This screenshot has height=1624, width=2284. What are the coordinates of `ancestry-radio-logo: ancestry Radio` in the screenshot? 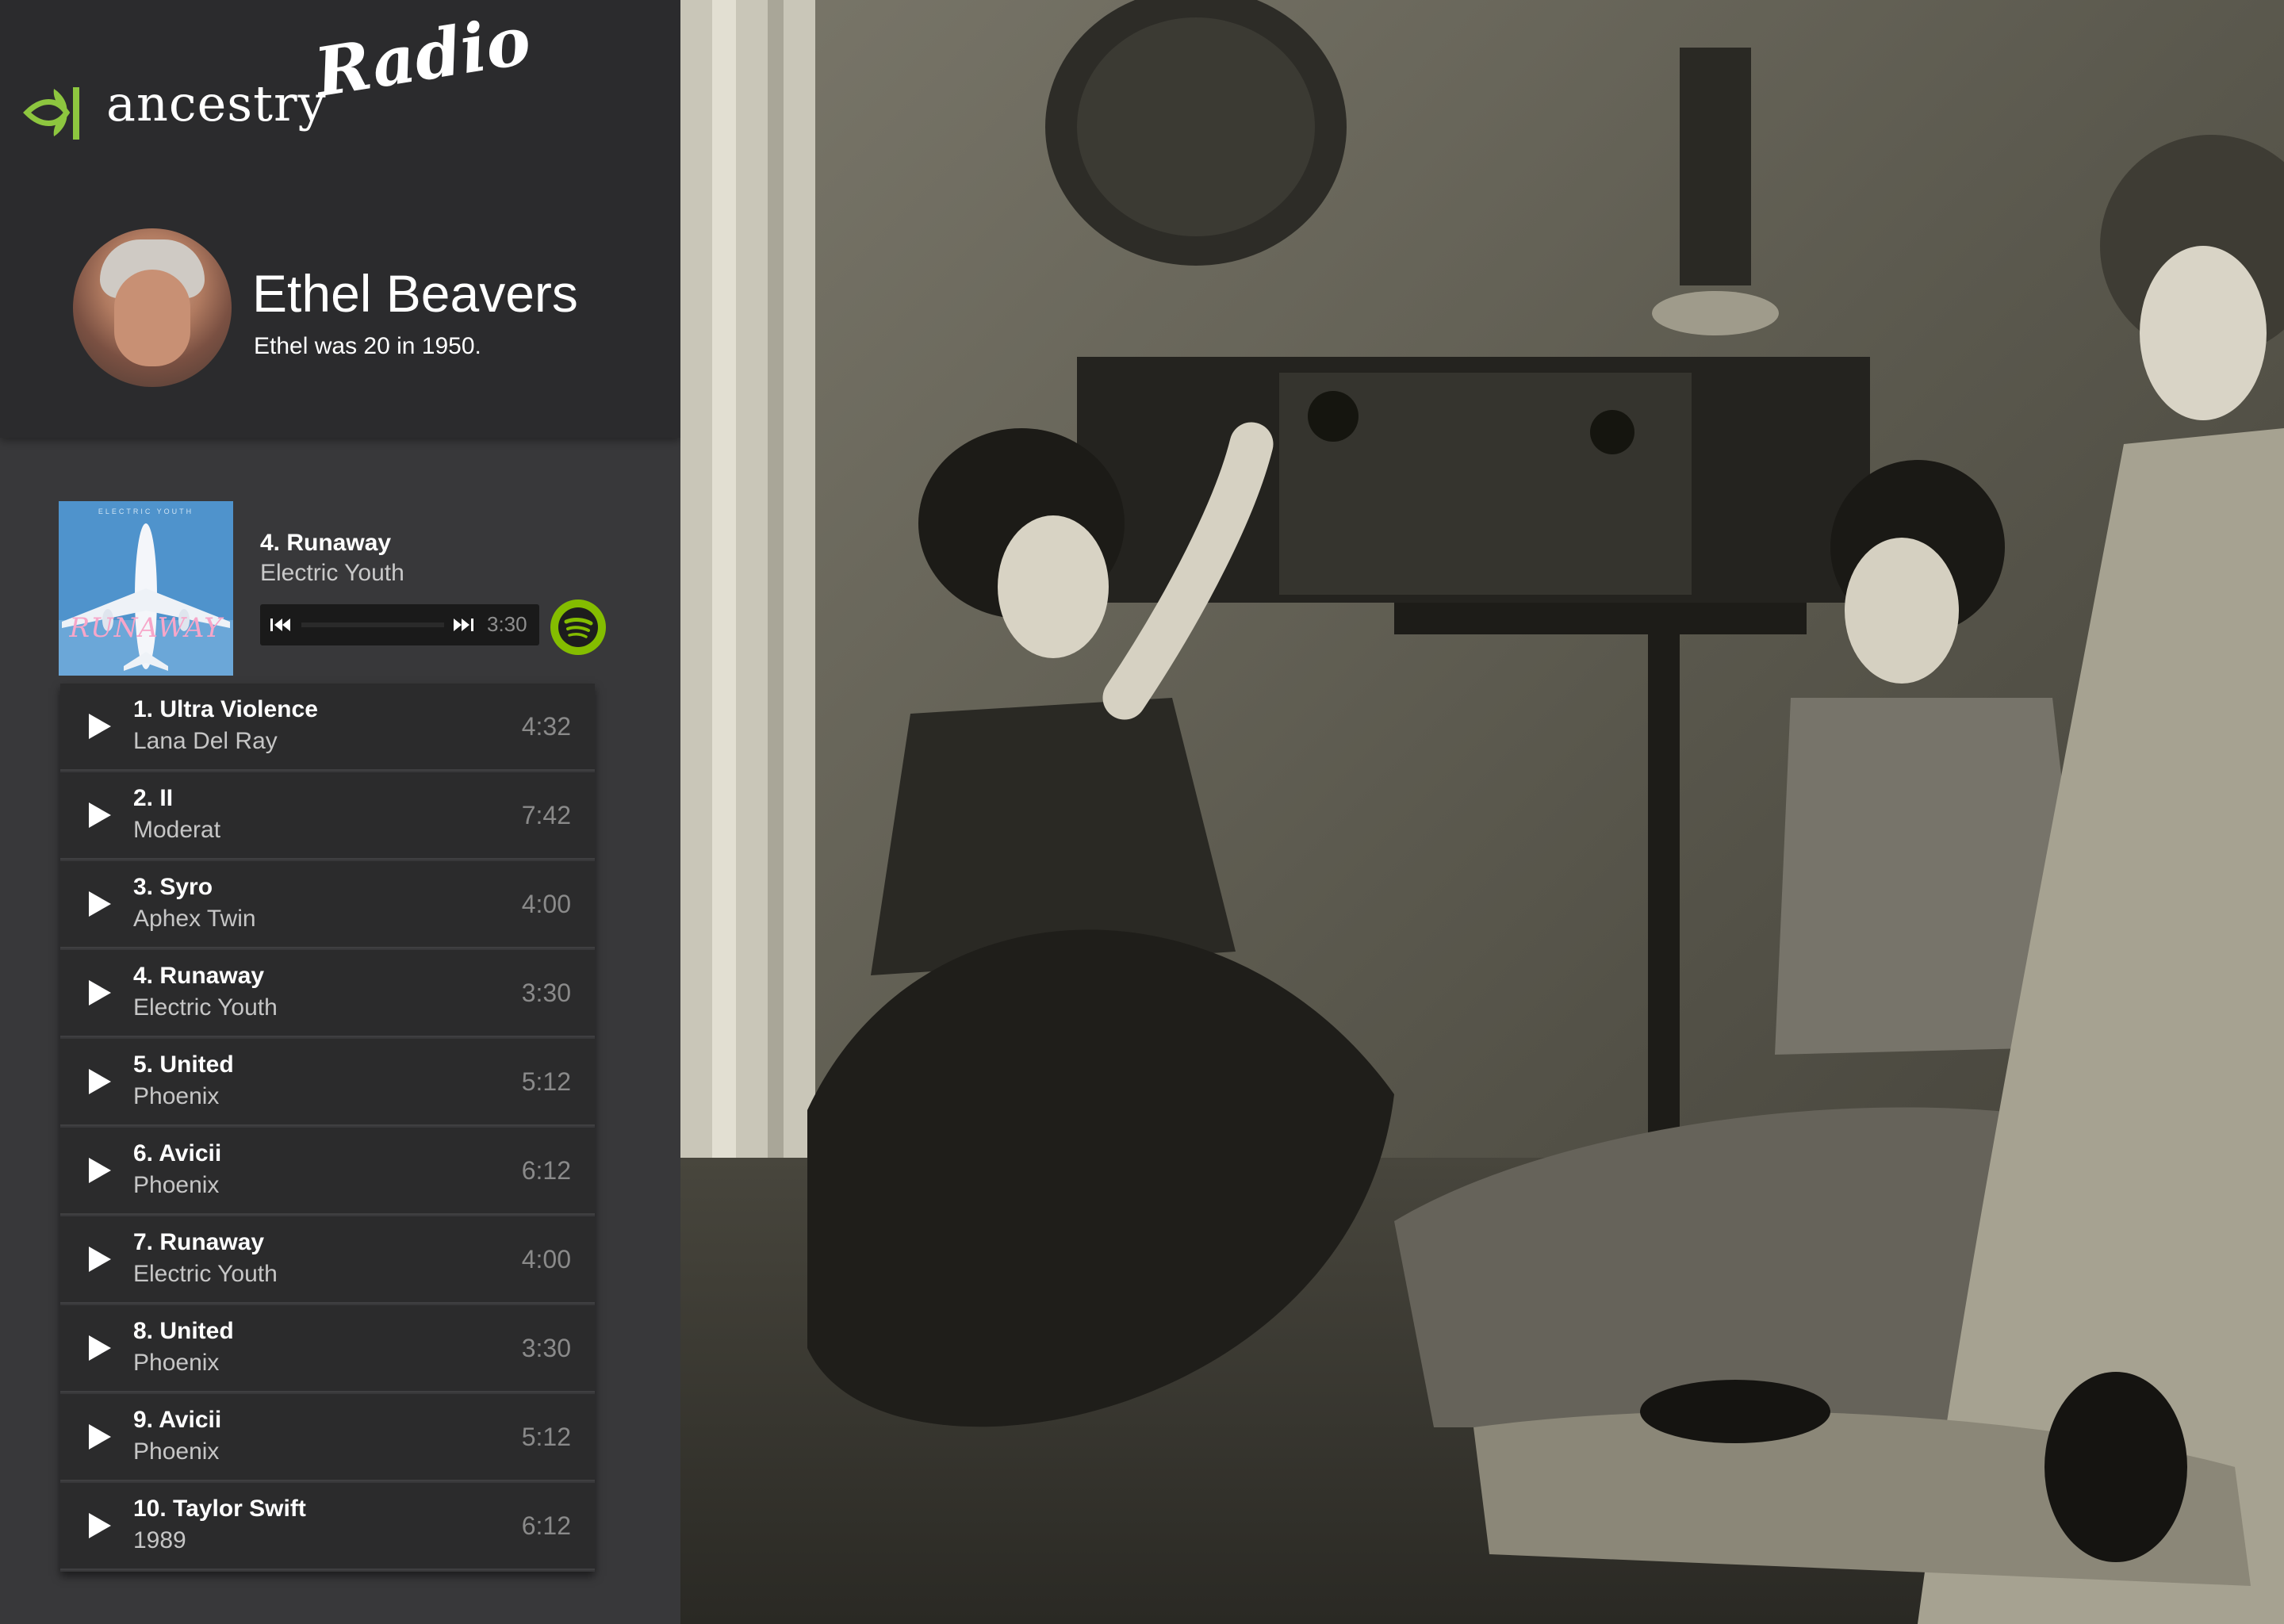 It's located at (299, 72).